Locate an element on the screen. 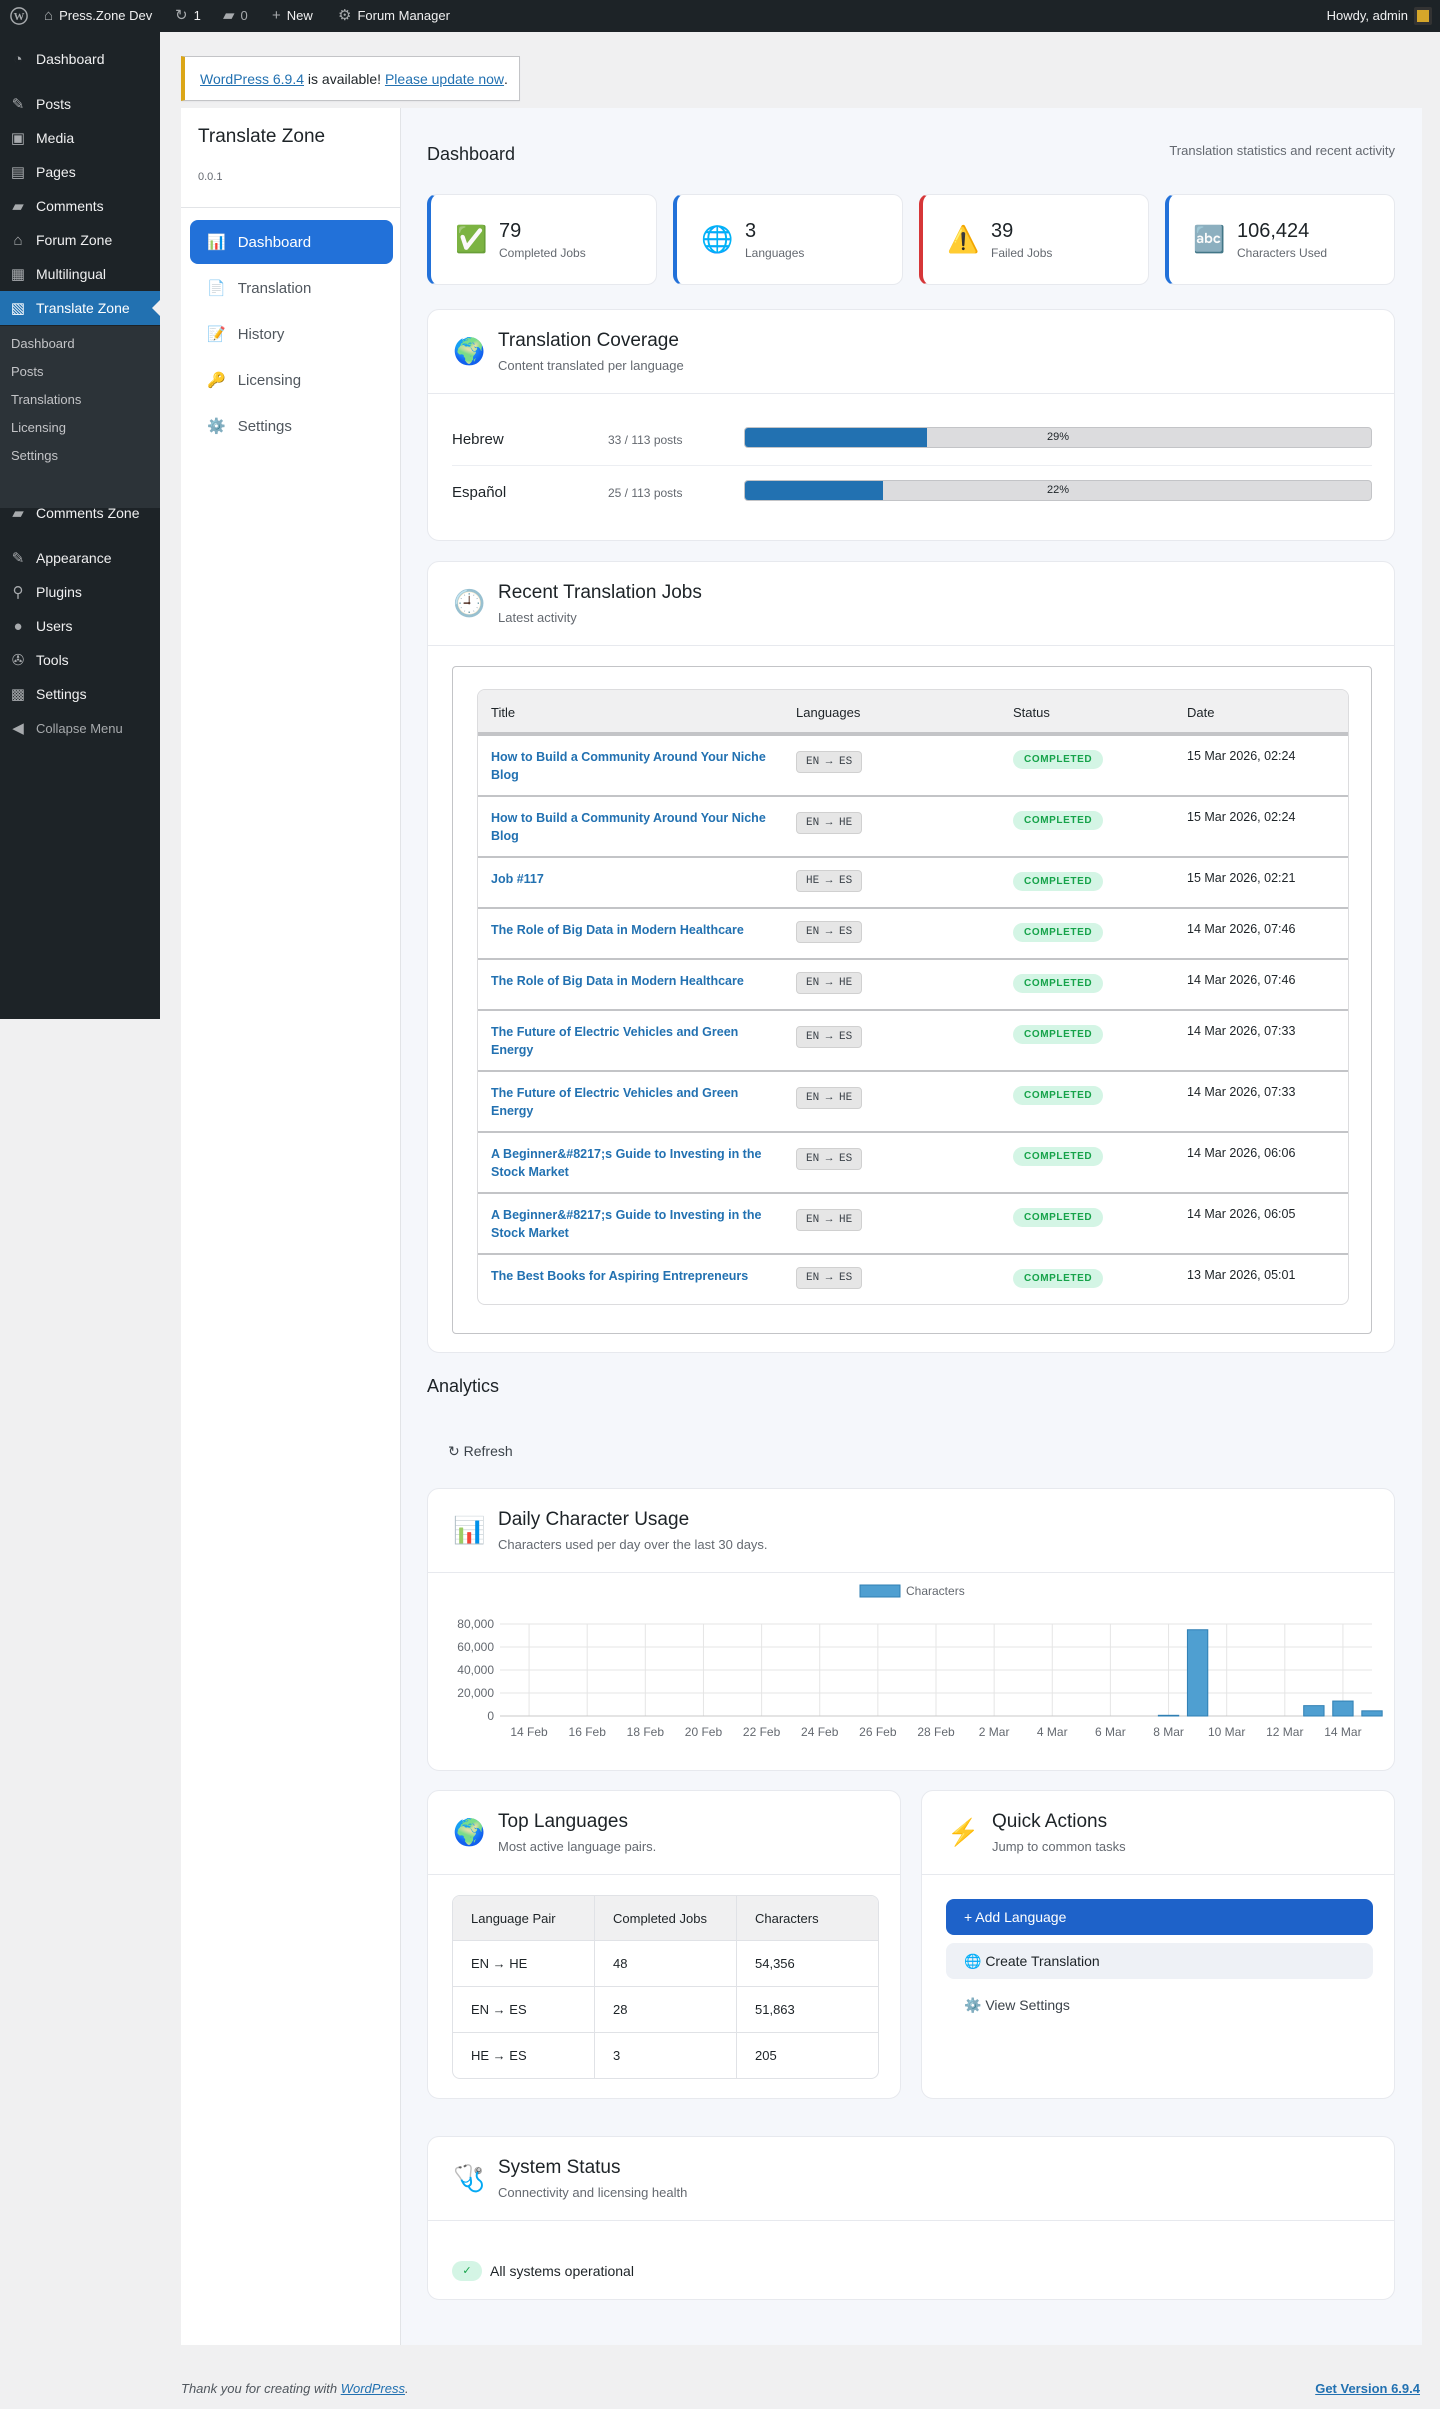 This screenshot has width=1440, height=2409. menu-forum-zone: ⌂ Forum Zone is located at coordinates (80, 240).